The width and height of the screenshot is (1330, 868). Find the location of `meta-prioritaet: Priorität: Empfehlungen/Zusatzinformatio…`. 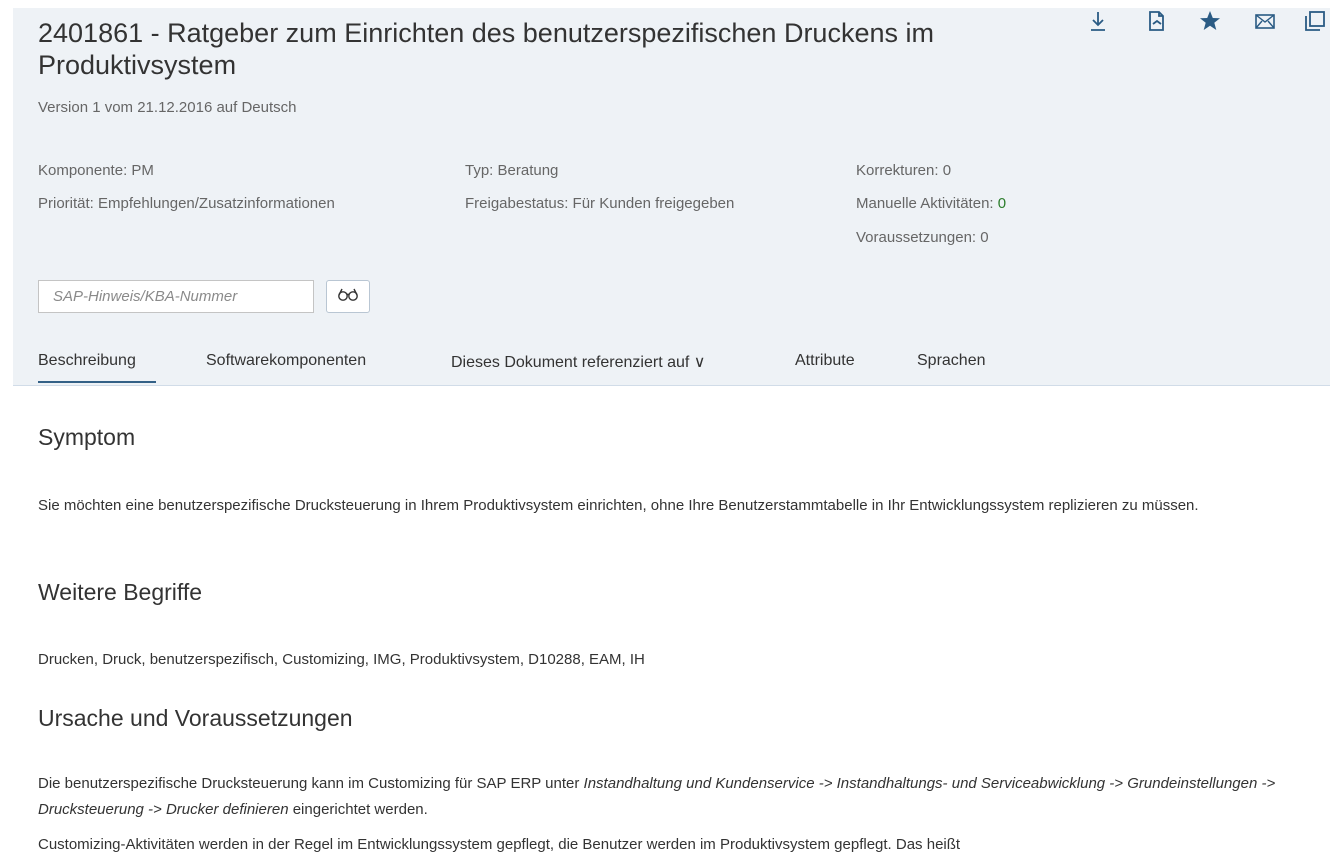

meta-prioritaet: Priorität: Empfehlungen/Zusatzinformatio… is located at coordinates (186, 203).